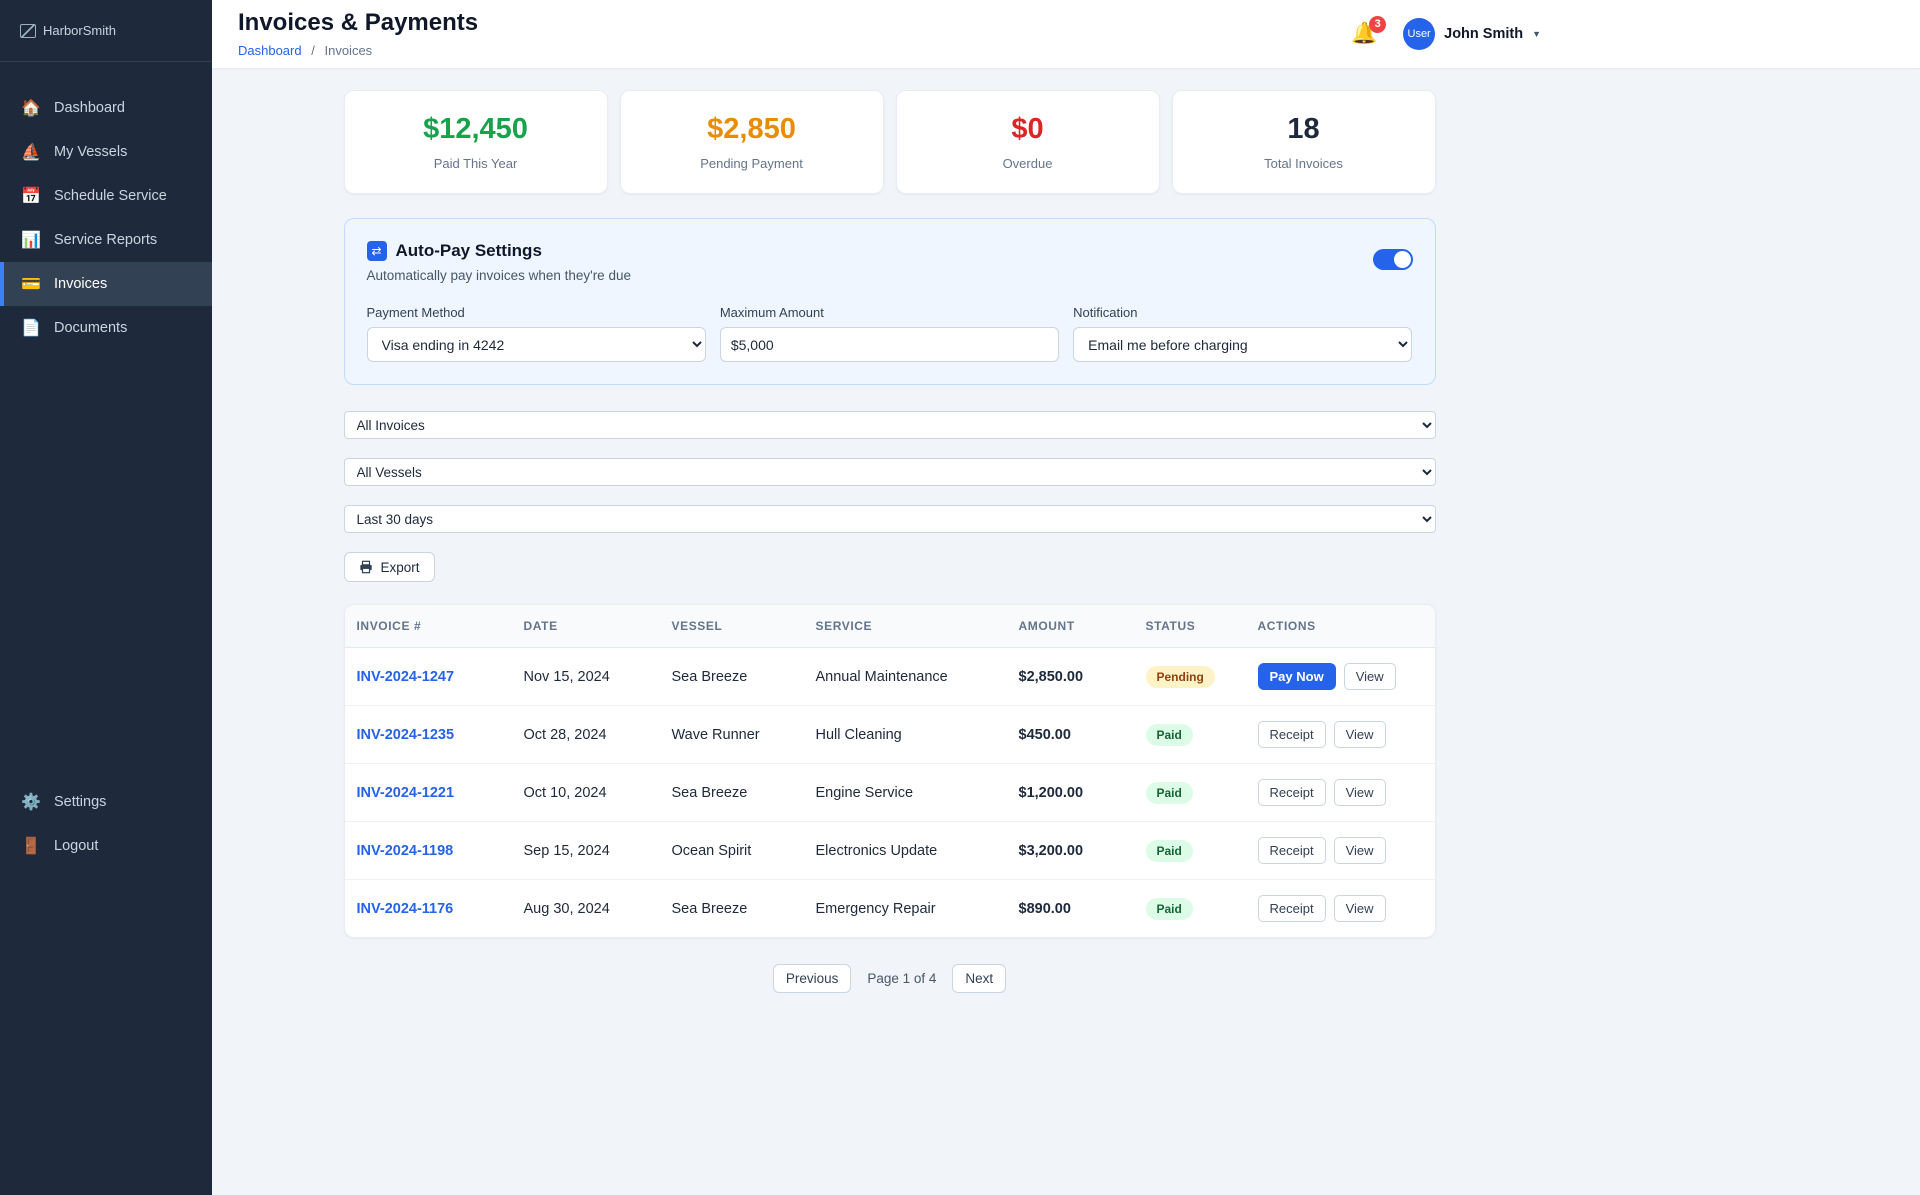 Image resolution: width=1920 pixels, height=1195 pixels. I want to click on previous-page-button: Previous, so click(812, 978).